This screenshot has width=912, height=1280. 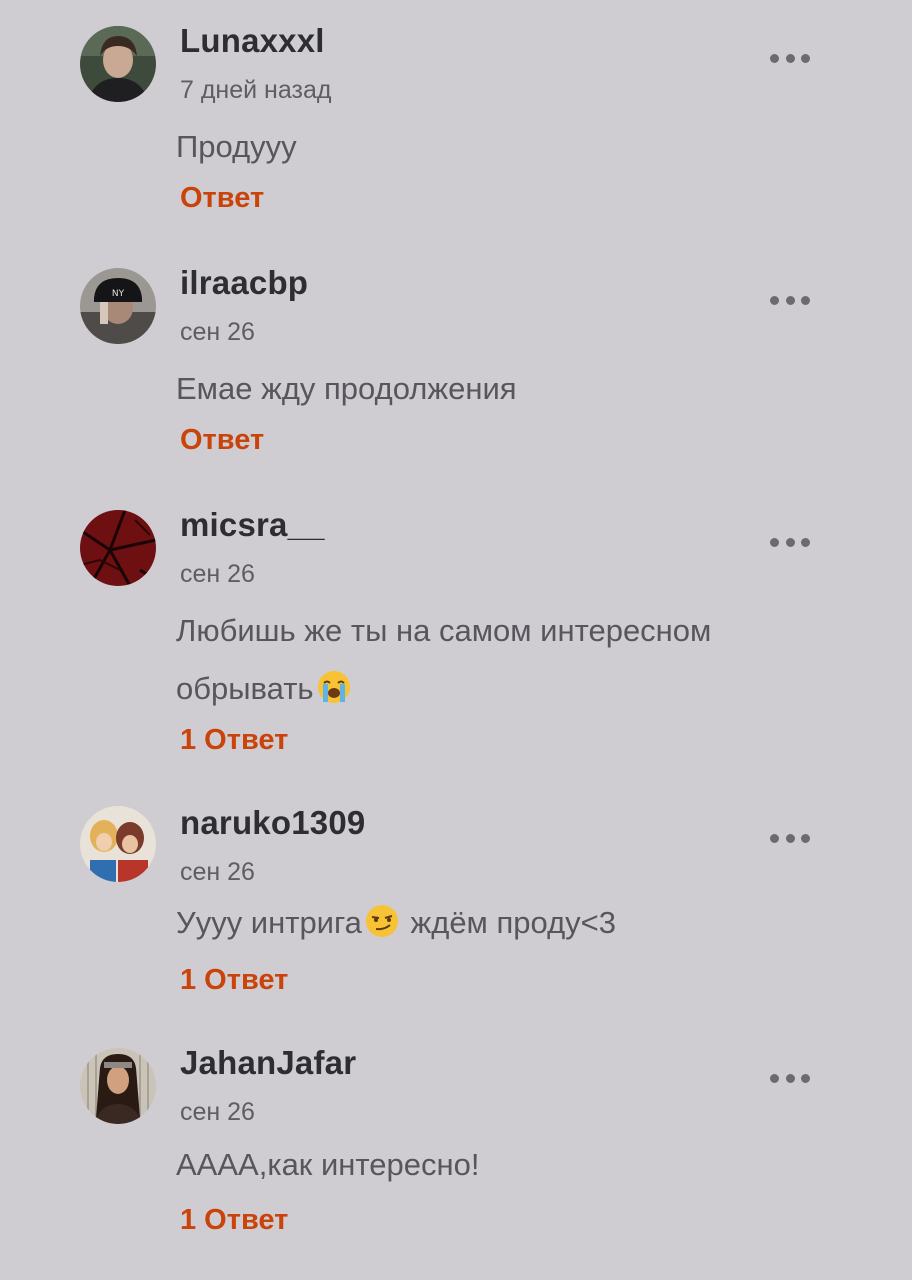 I want to click on comment-text-part: АААА,как интересно!, so click(x=328, y=1164).